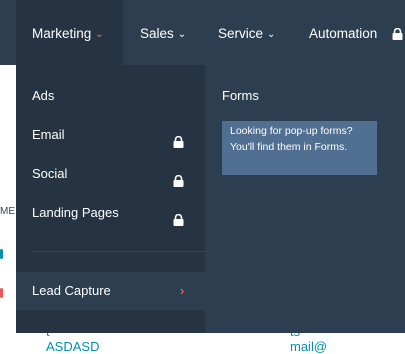  Describe the element at coordinates (75, 212) in the screenshot. I see `menu-item-label: Landing Pages` at that location.